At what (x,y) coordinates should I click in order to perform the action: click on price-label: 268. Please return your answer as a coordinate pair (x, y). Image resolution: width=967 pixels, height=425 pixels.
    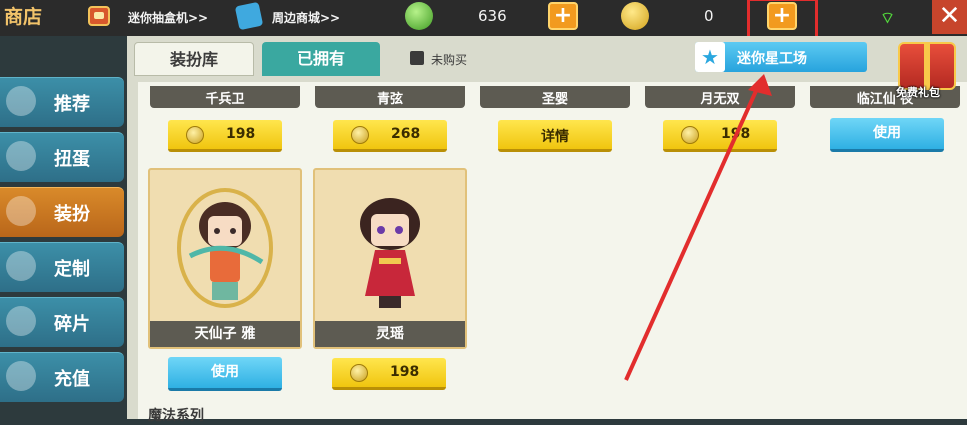
    Looking at the image, I should click on (406, 134).